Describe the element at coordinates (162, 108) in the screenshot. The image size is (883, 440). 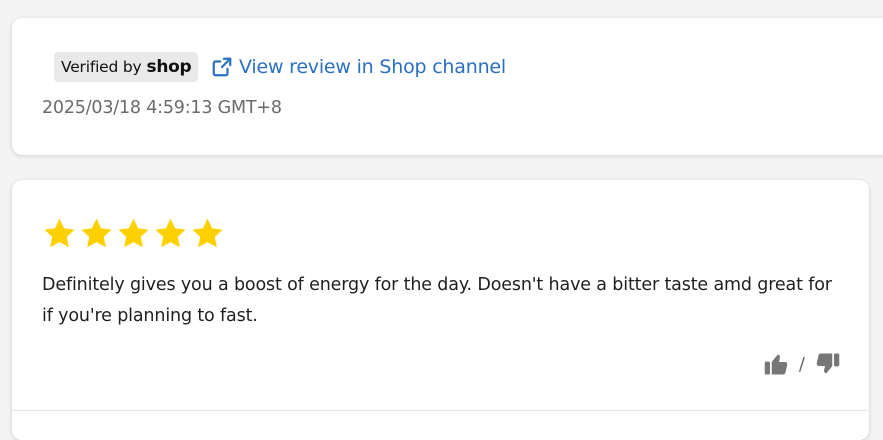
I see `review-timestamp: 2025/03/18 4:59:13 GMT+8` at that location.